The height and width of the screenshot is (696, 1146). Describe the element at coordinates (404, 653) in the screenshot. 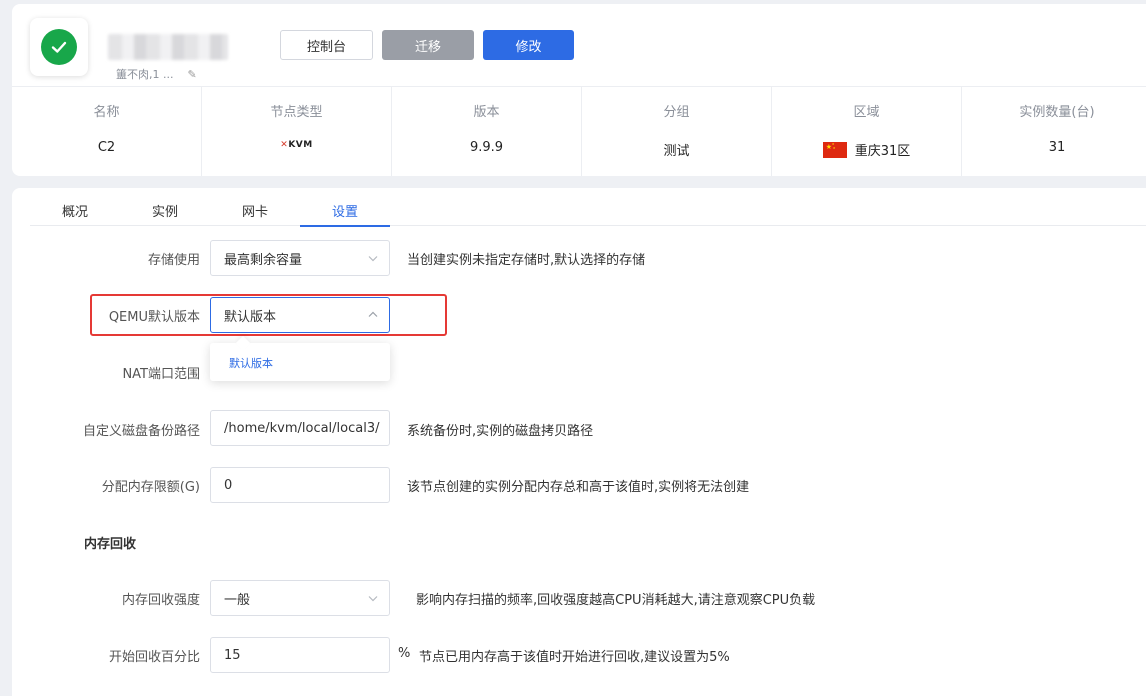

I see `reclaim-percent-unit: %` at that location.